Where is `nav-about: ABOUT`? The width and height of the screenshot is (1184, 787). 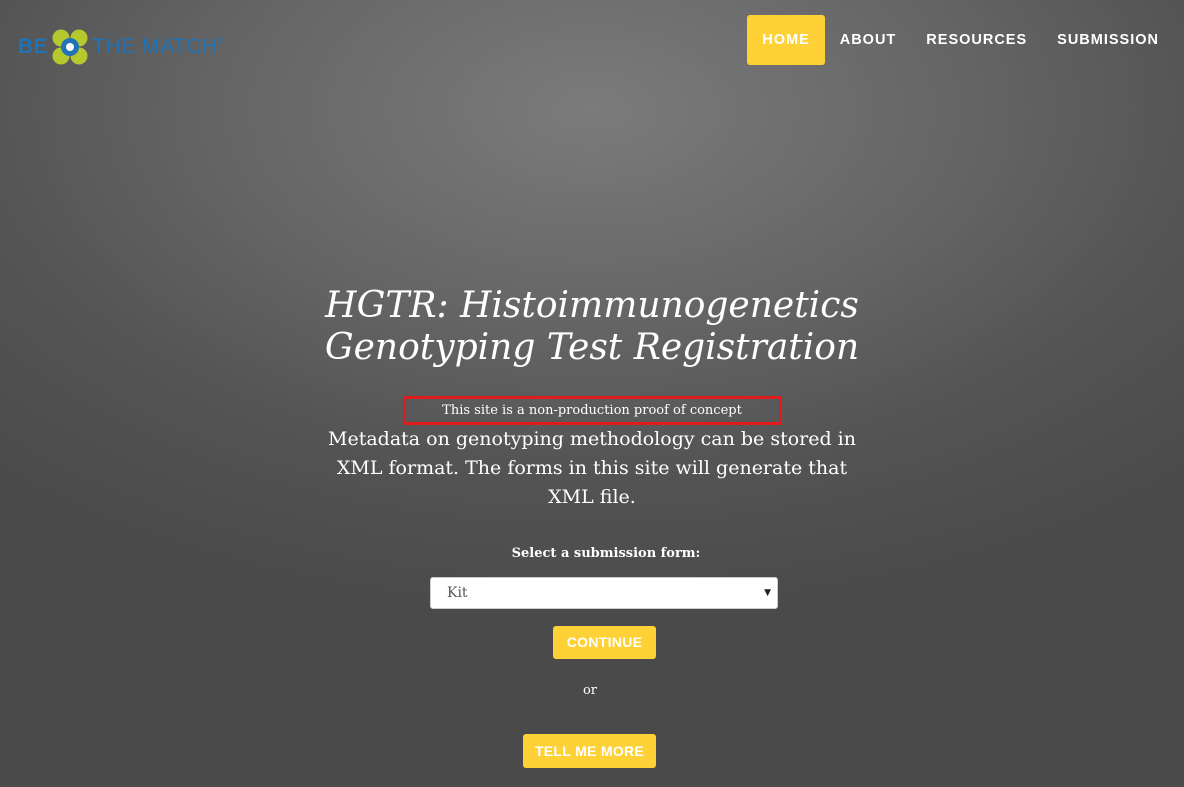
nav-about: ABOUT is located at coordinates (868, 40).